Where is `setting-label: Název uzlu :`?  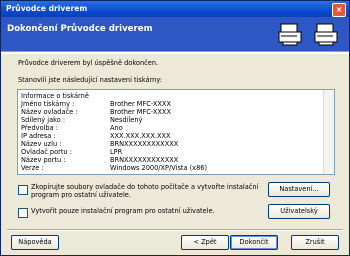 setting-label: Název uzlu : is located at coordinates (41, 144).